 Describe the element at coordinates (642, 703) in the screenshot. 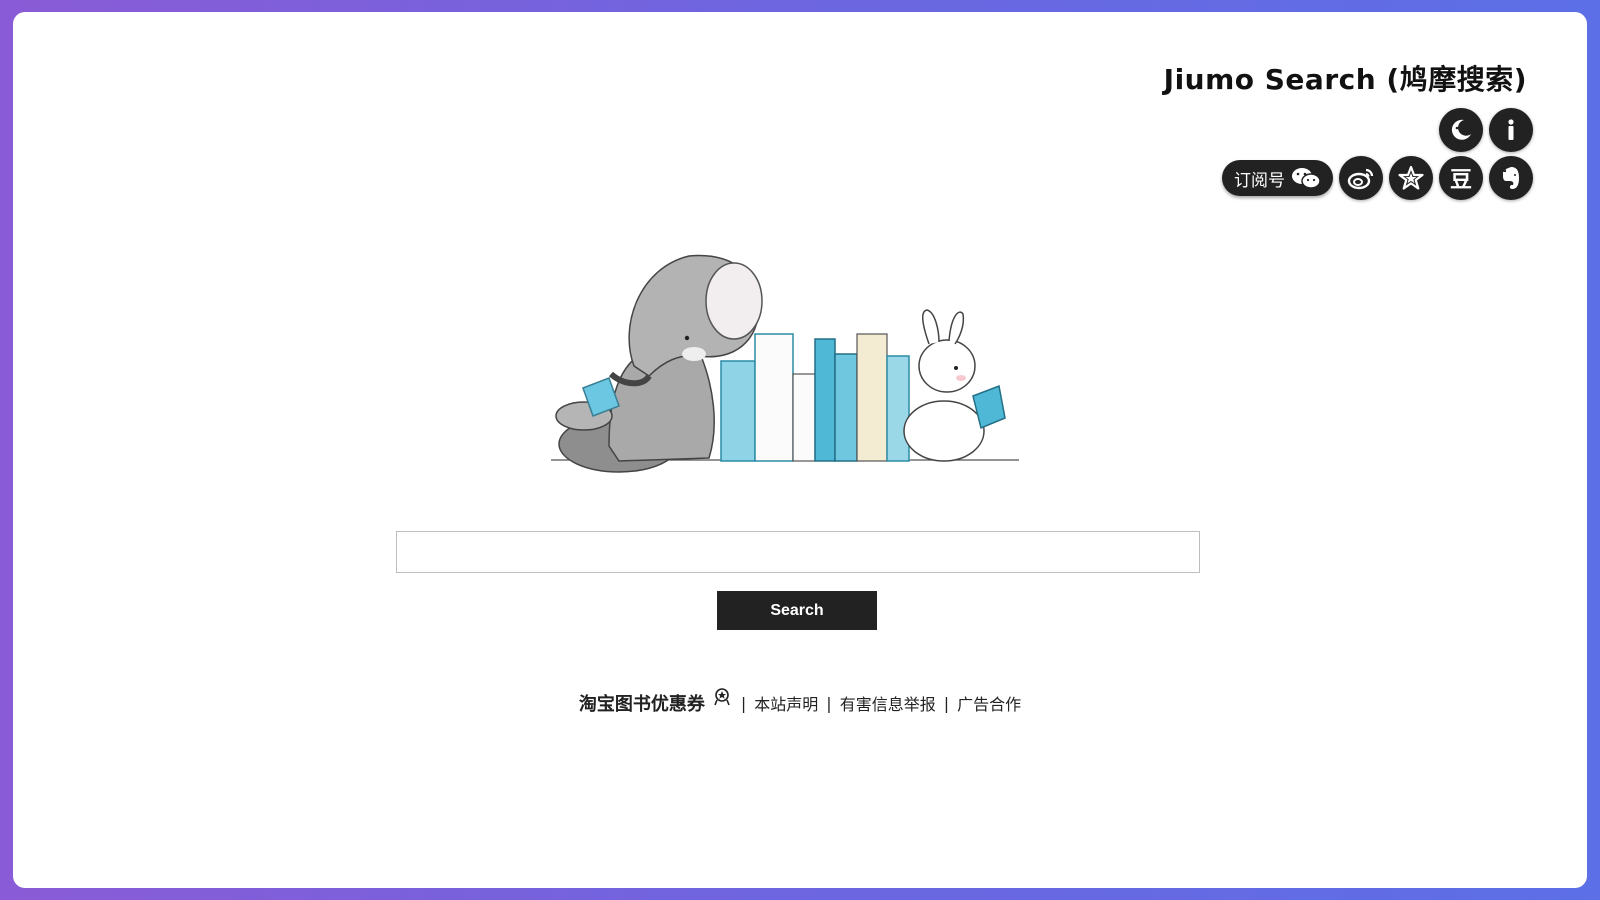

I see `taobao-coupon-link: 淘宝图书优惠券` at that location.